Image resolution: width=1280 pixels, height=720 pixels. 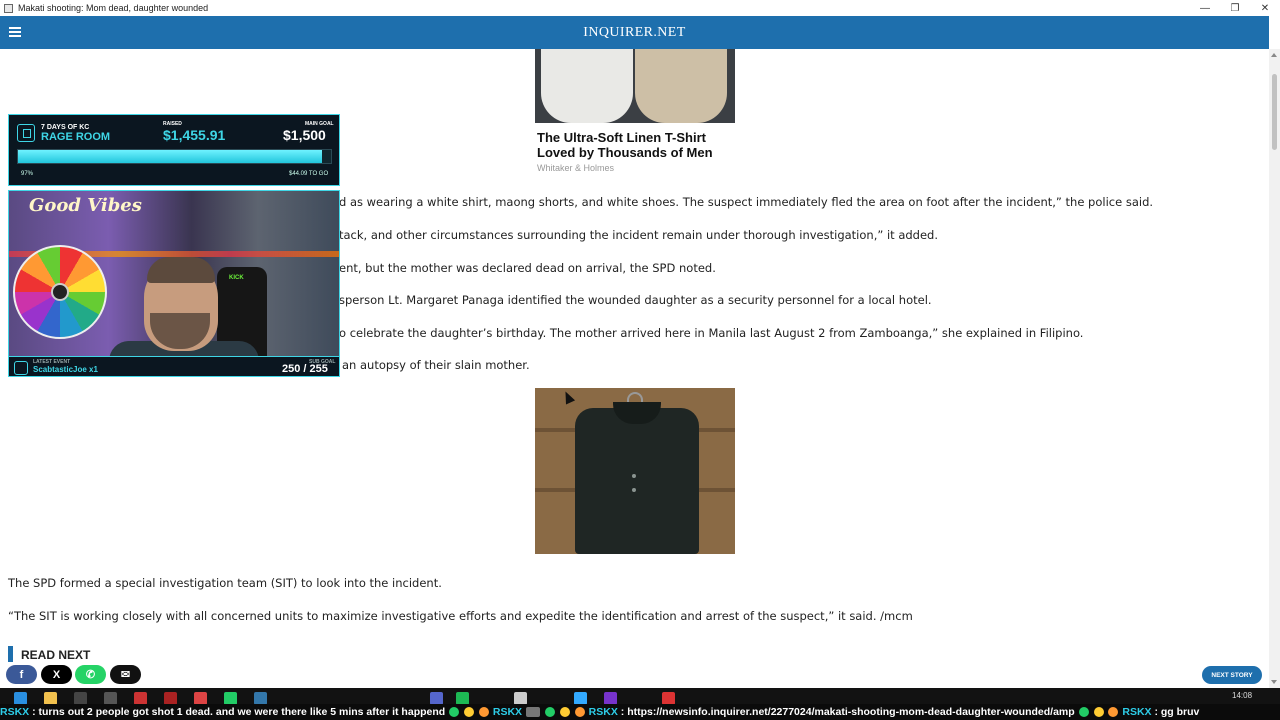 I want to click on donation-progress-bar, so click(x=174, y=156).